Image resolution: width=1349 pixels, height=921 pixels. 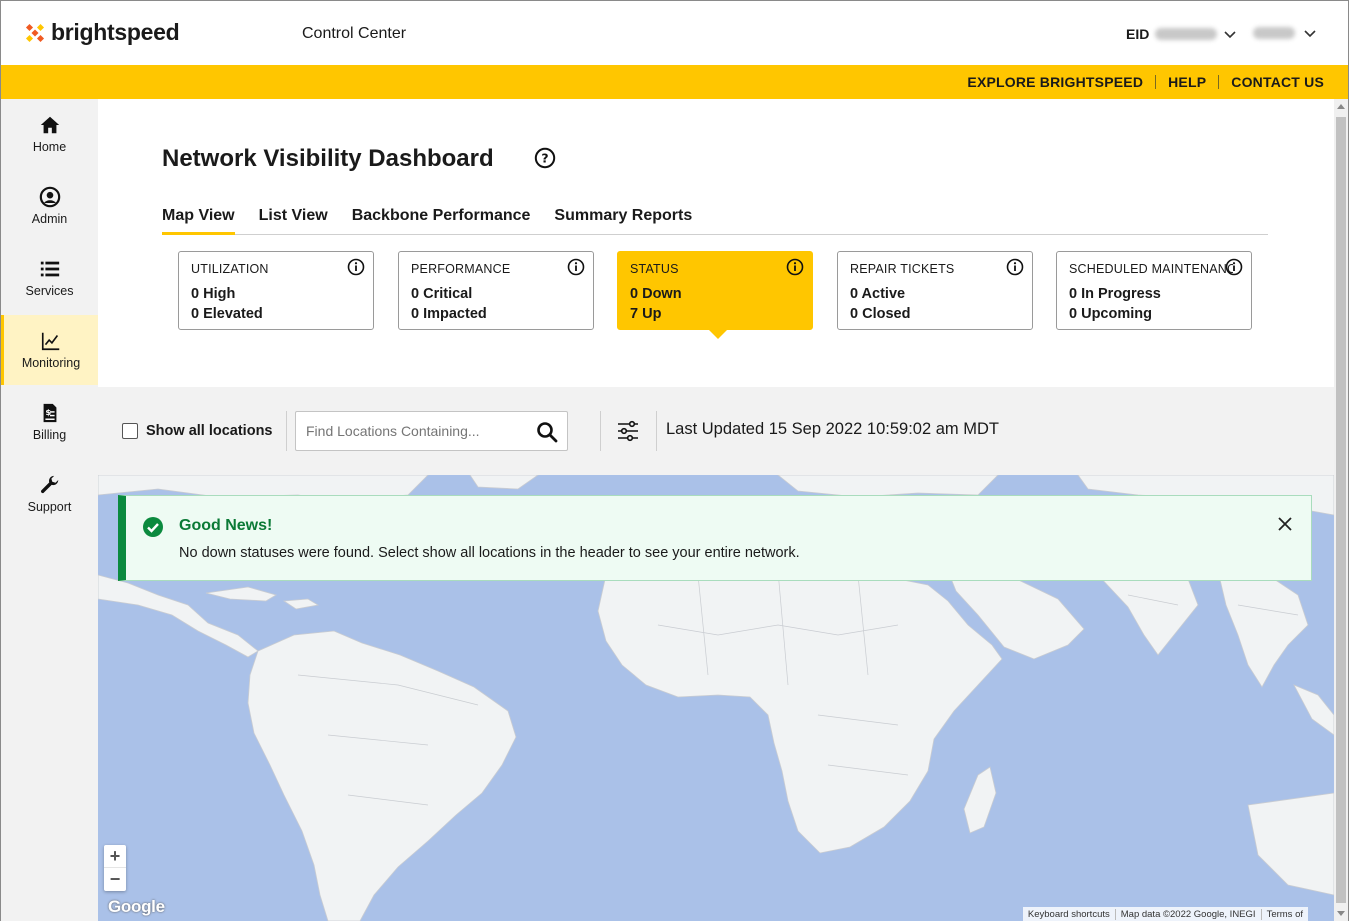 I want to click on tab-list-view: List View, so click(x=293, y=221).